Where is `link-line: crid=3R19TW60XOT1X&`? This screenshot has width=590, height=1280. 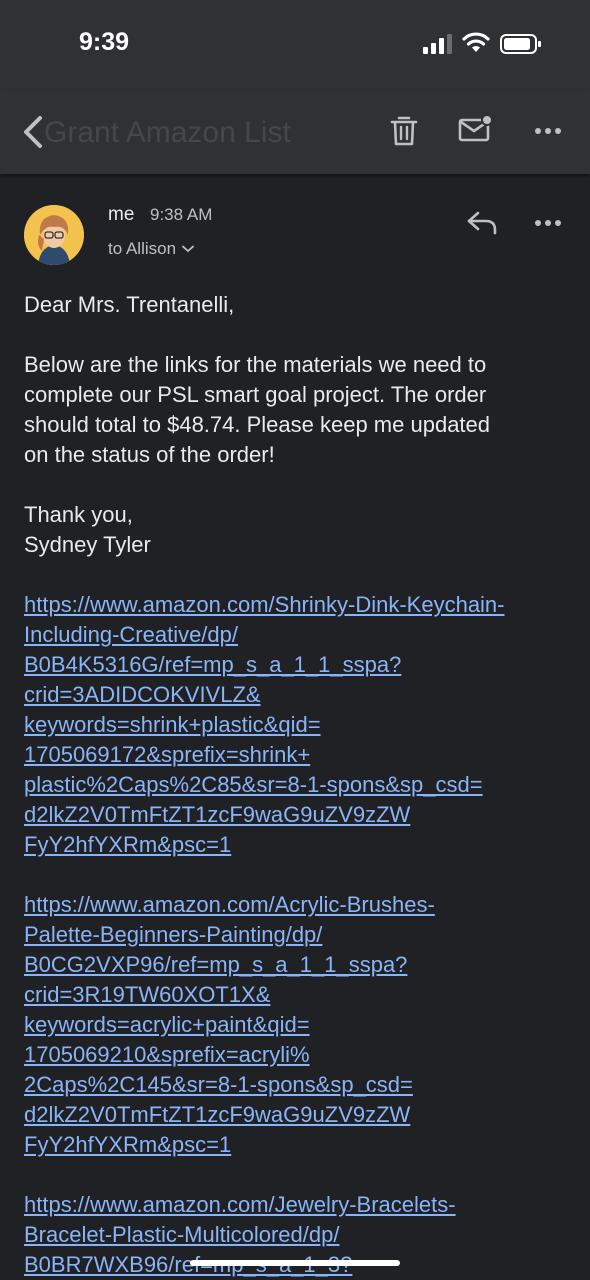 link-line: crid=3R19TW60XOT1X& is located at coordinates (147, 994).